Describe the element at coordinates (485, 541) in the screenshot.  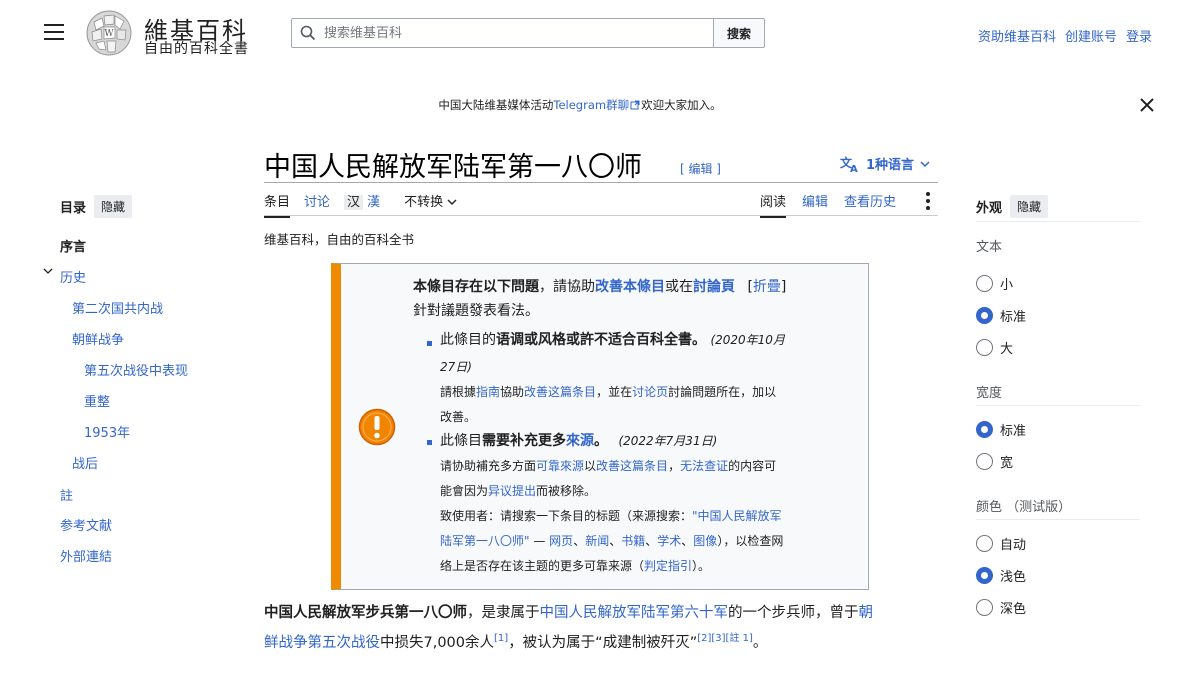
I see `source-search-link: 陆军第一八〇师"` at that location.